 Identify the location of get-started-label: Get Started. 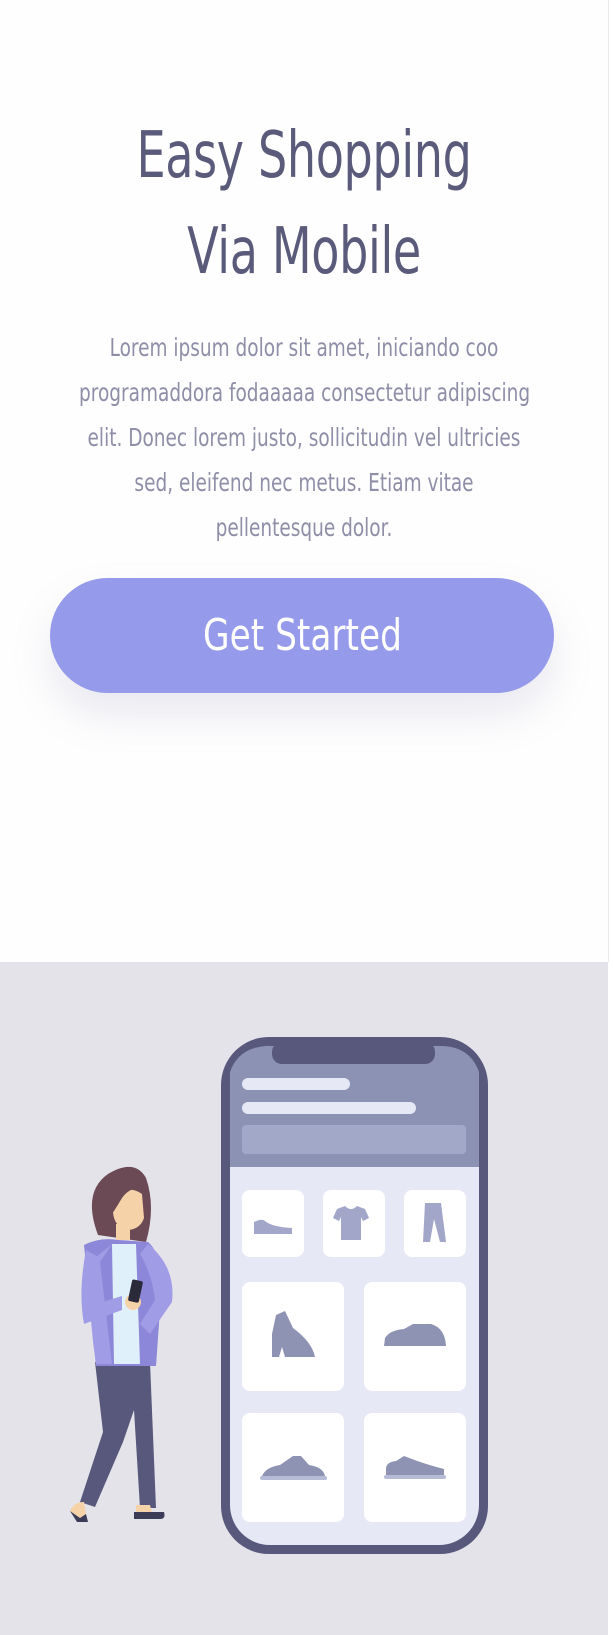
(302, 635).